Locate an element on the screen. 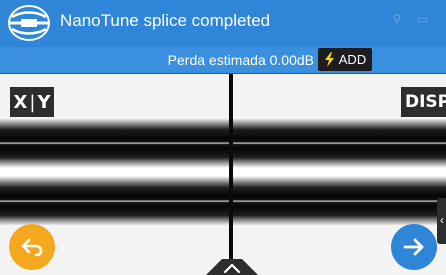  display-button-label: DISP is located at coordinates (425, 102).